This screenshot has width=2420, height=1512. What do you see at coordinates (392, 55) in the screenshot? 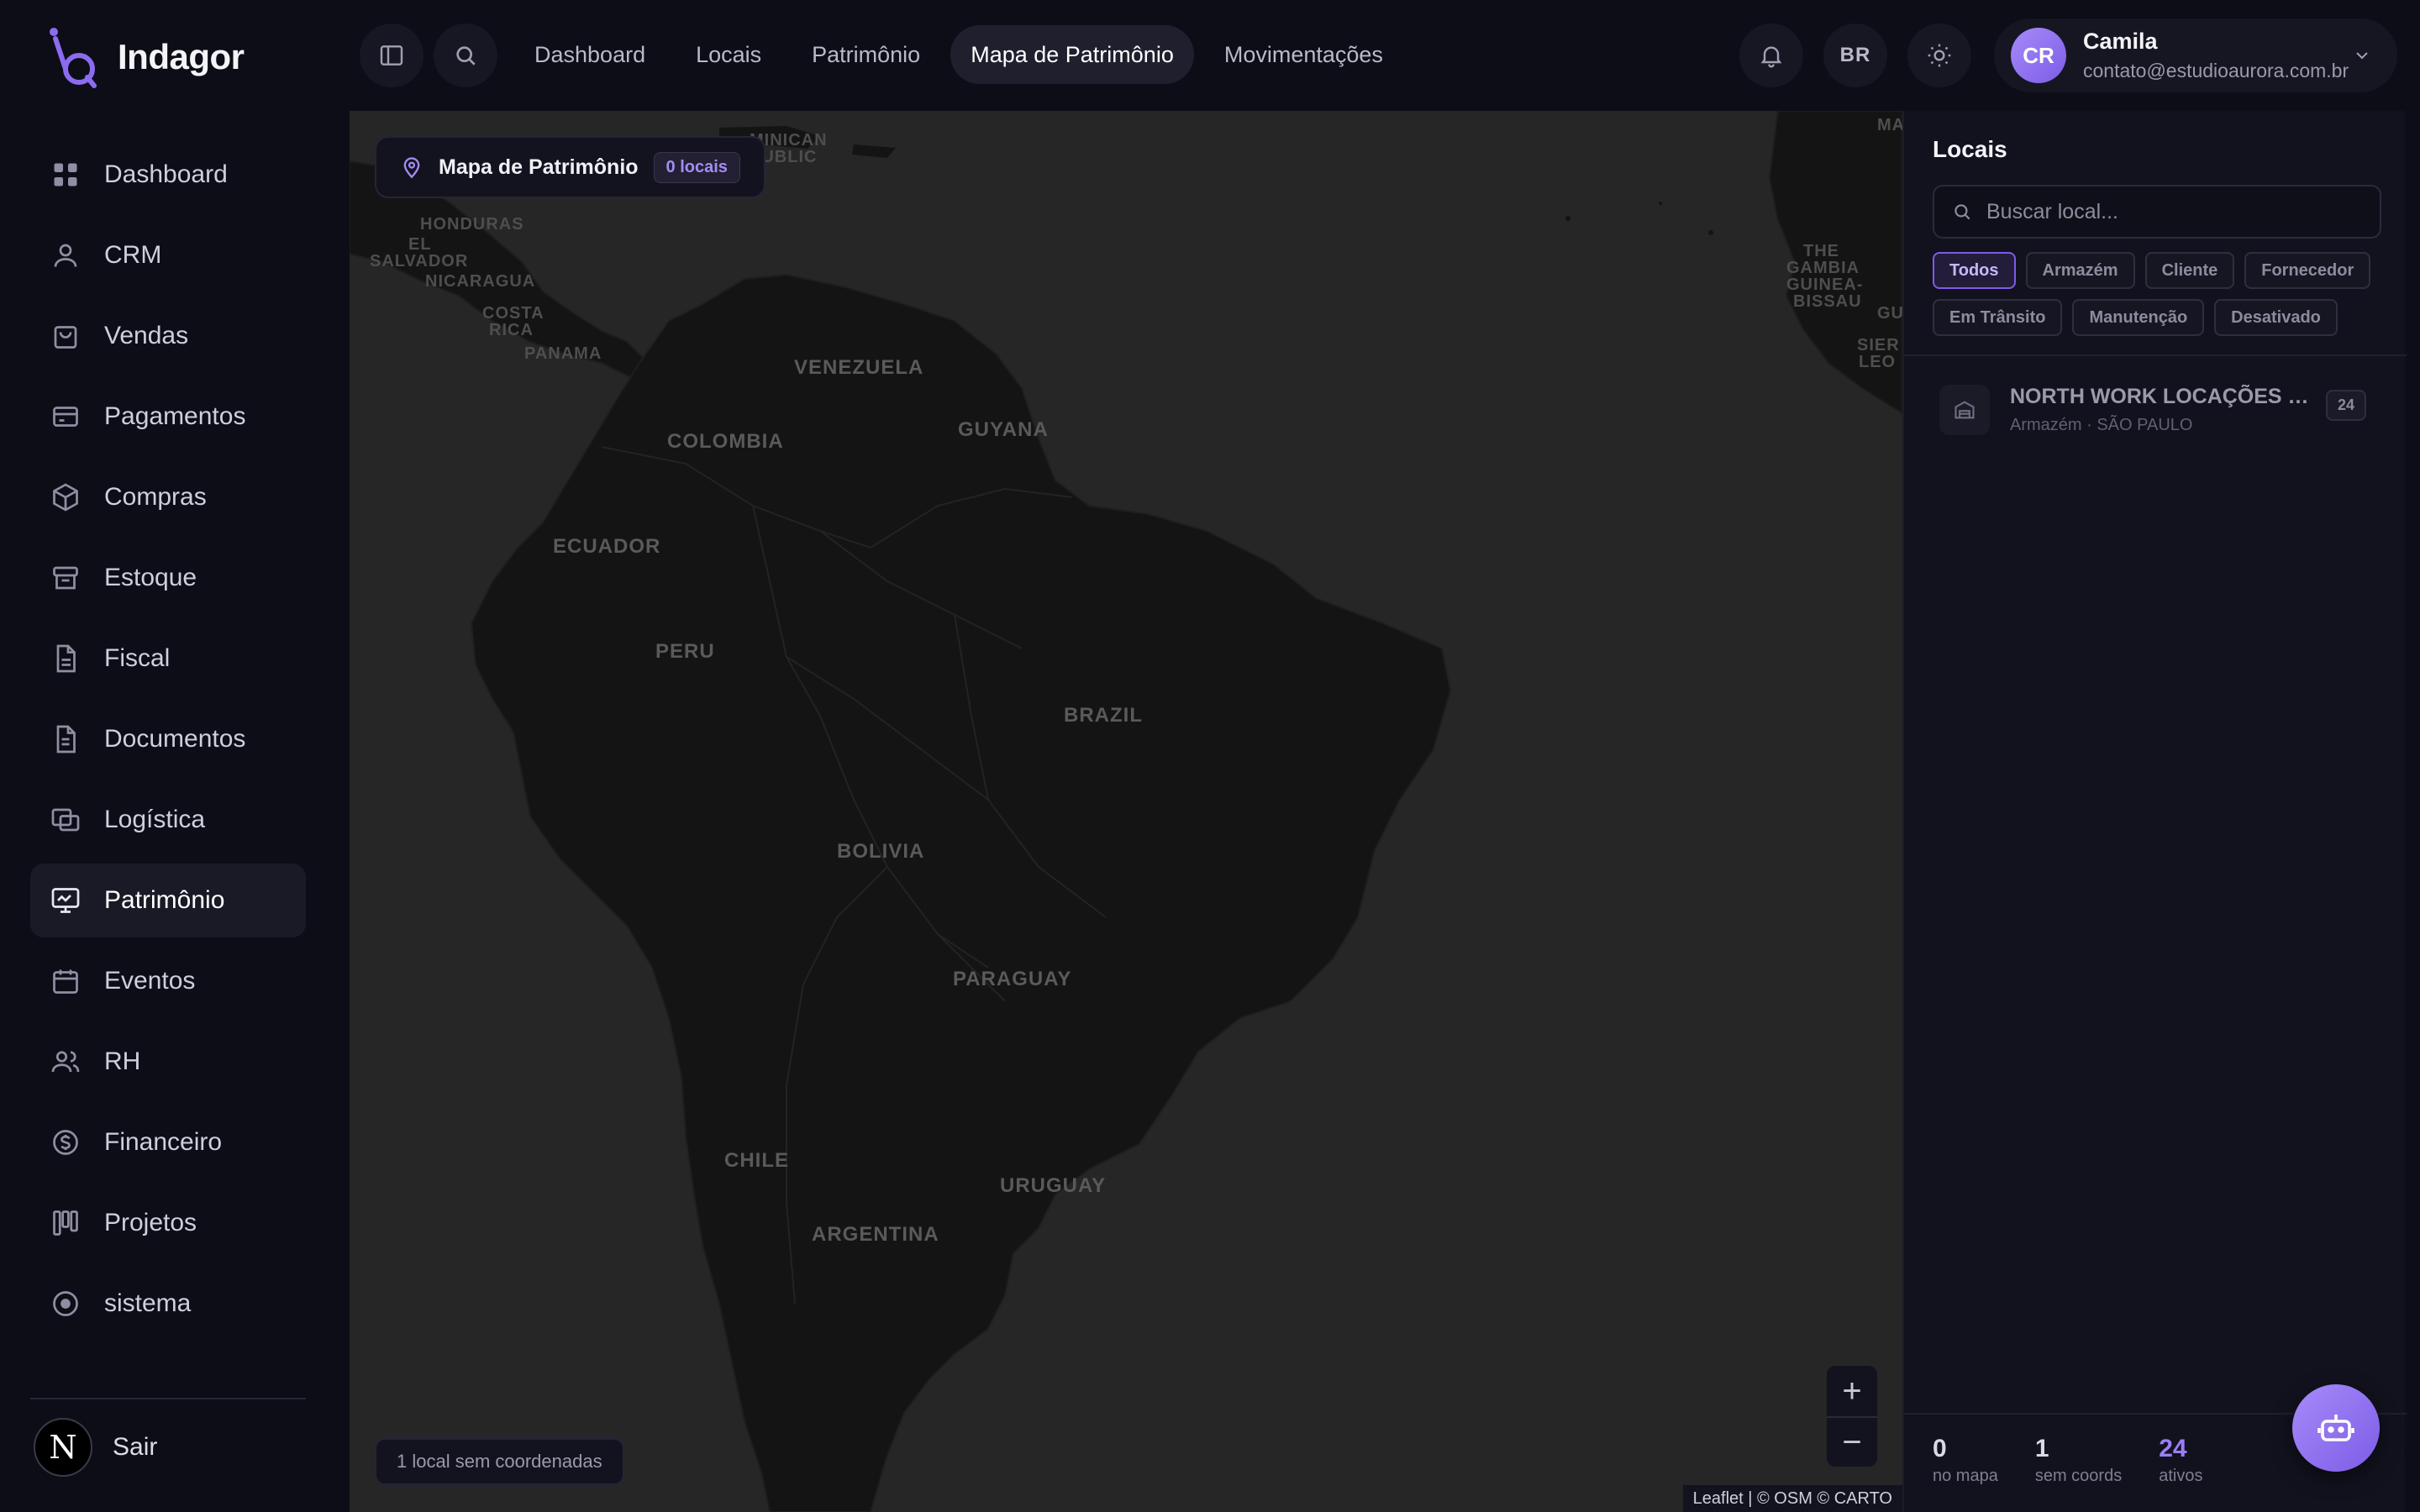
I see `toggle-sidebar-button` at bounding box center [392, 55].